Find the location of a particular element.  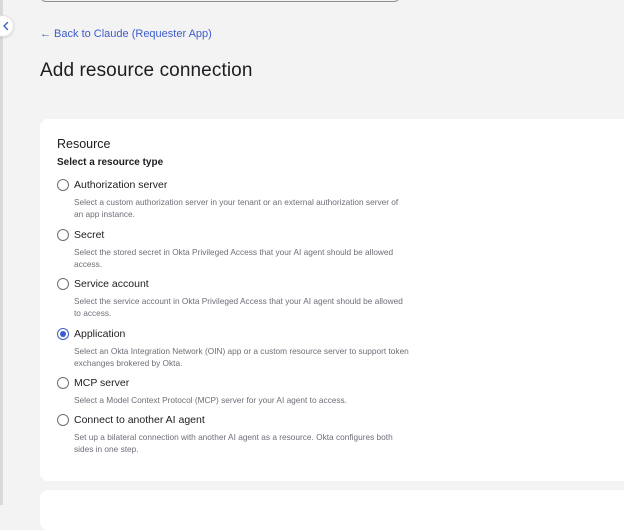

option-label: Application is located at coordinates (100, 334).